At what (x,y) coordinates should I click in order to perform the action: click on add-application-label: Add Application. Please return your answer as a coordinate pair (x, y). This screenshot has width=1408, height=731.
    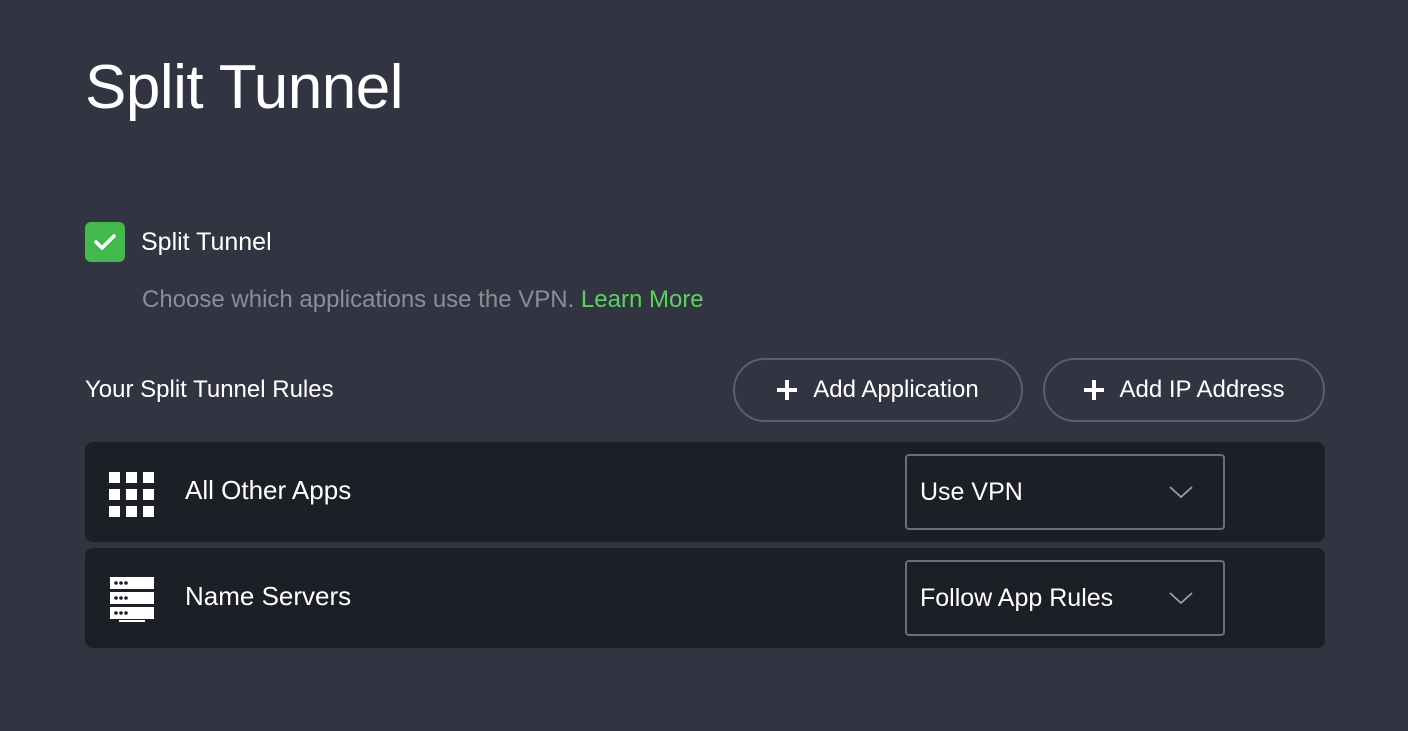
    Looking at the image, I should click on (896, 389).